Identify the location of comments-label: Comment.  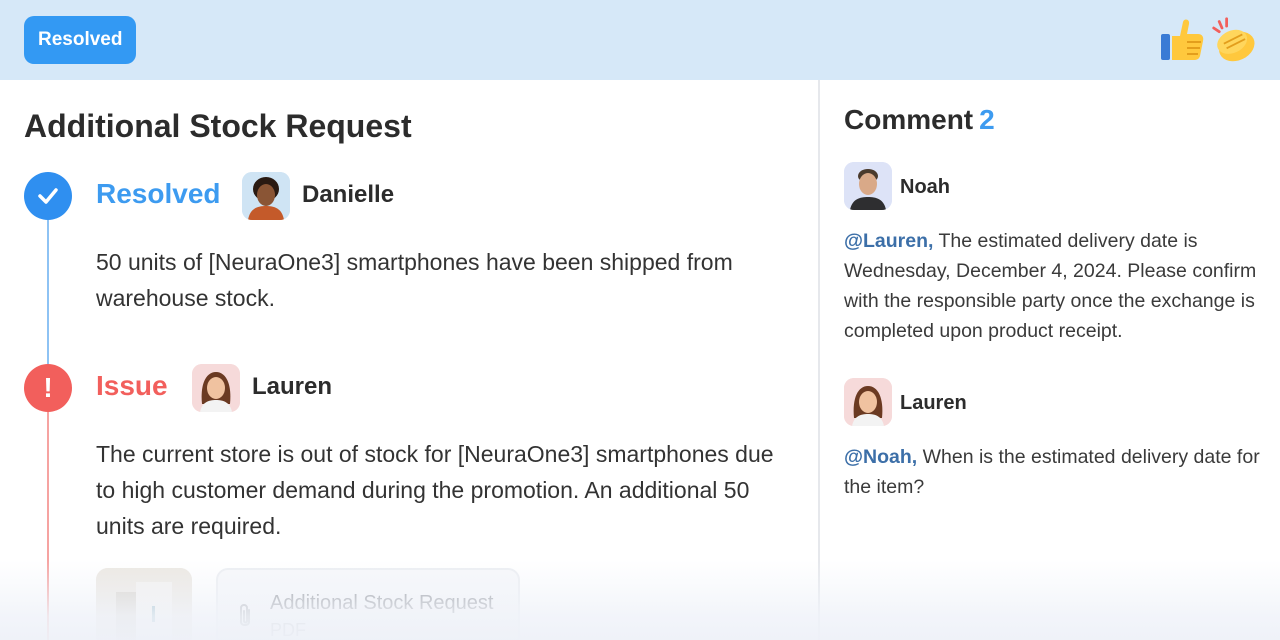
(909, 119).